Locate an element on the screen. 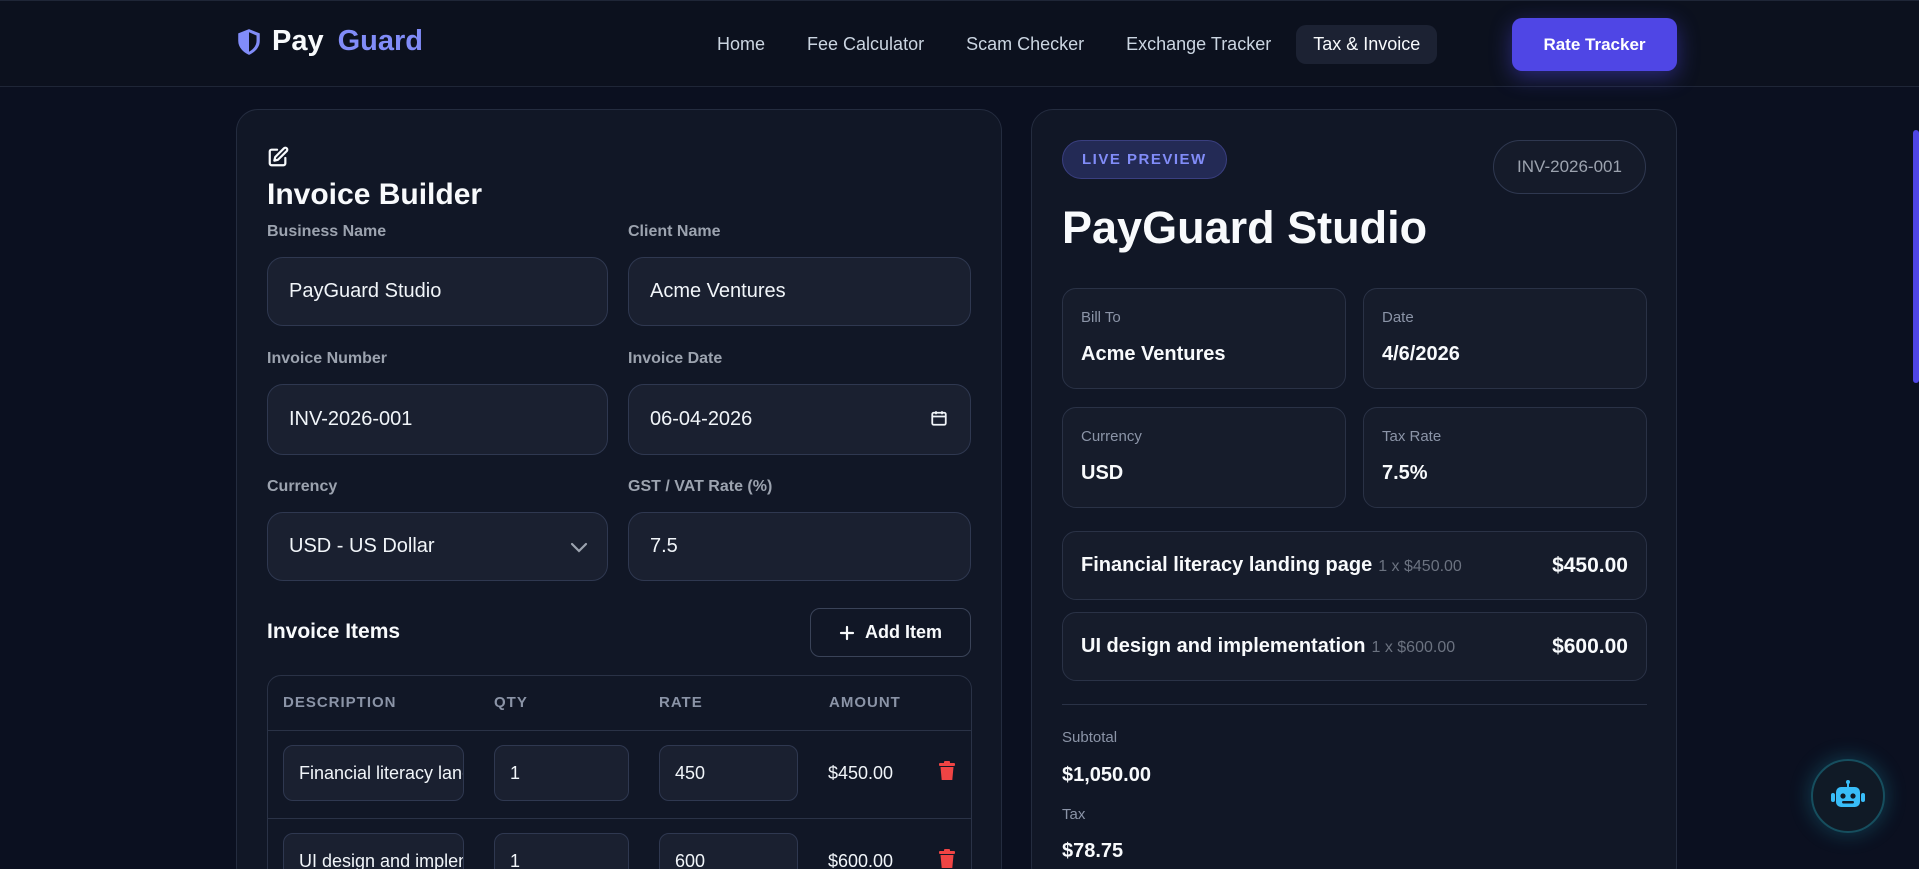 Image resolution: width=1919 pixels, height=869 pixels. builder-title: Invoice Builder is located at coordinates (375, 194).